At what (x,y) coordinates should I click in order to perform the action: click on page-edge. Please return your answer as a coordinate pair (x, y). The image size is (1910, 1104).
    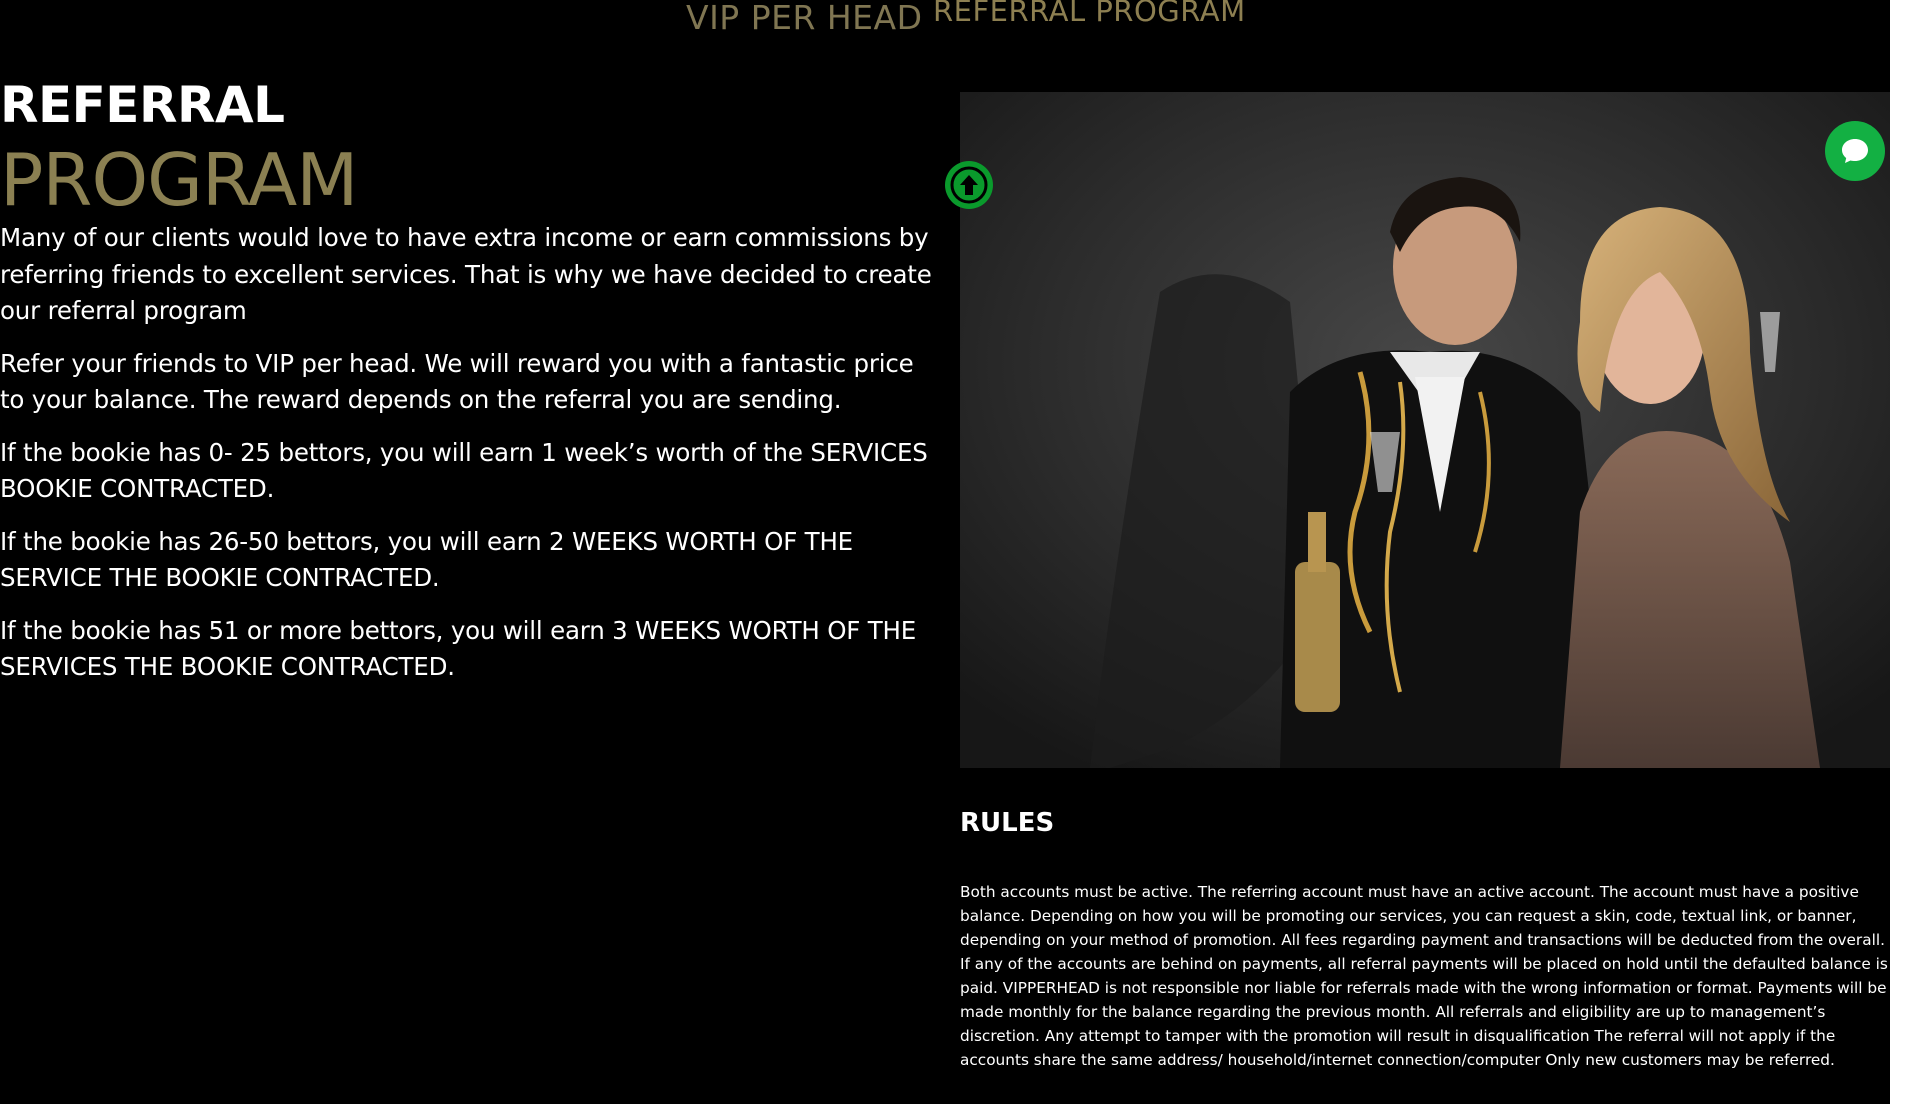
    Looking at the image, I should click on (1900, 552).